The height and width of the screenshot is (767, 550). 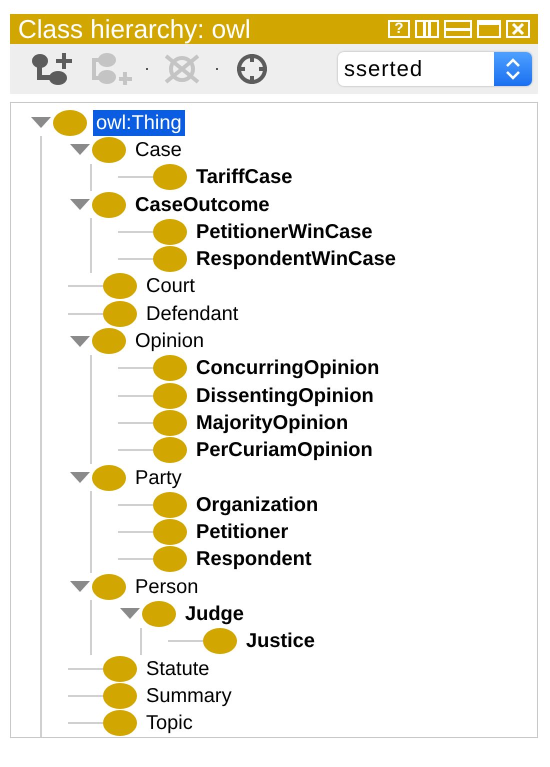 I want to click on close-icon, so click(x=518, y=29).